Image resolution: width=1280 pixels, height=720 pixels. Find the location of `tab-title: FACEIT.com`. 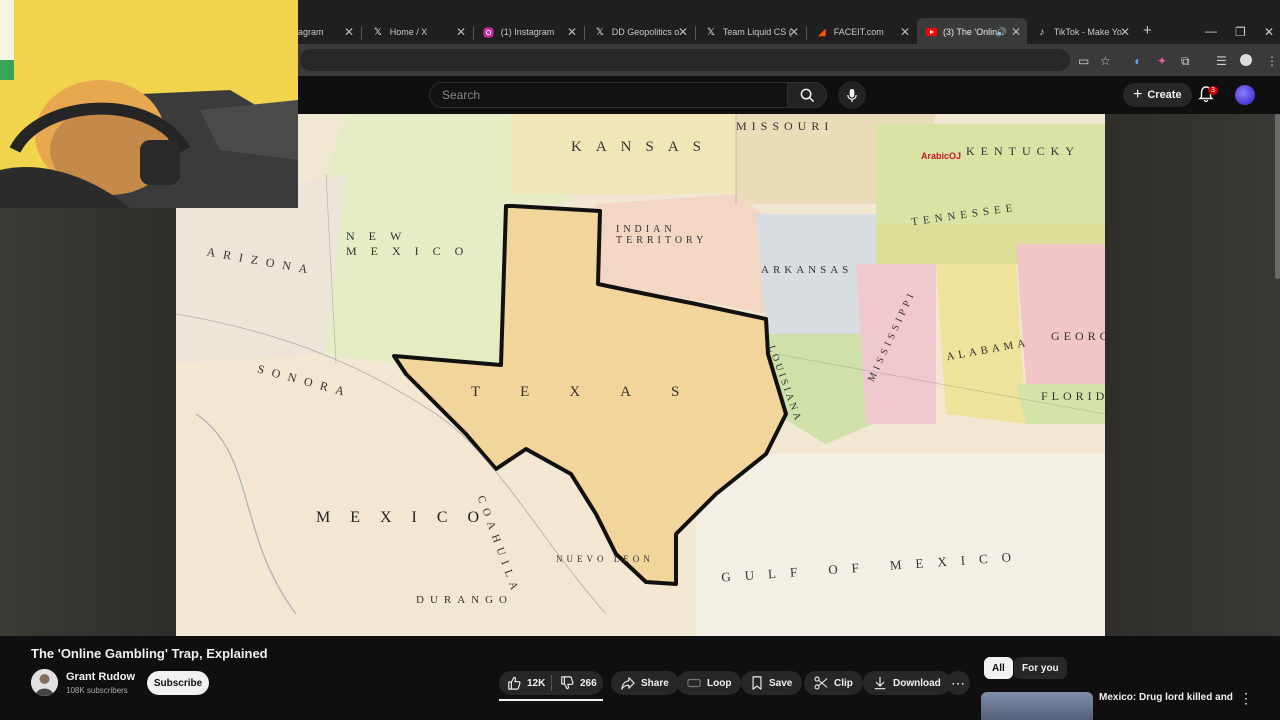

tab-title: FACEIT.com is located at coordinates (858, 32).